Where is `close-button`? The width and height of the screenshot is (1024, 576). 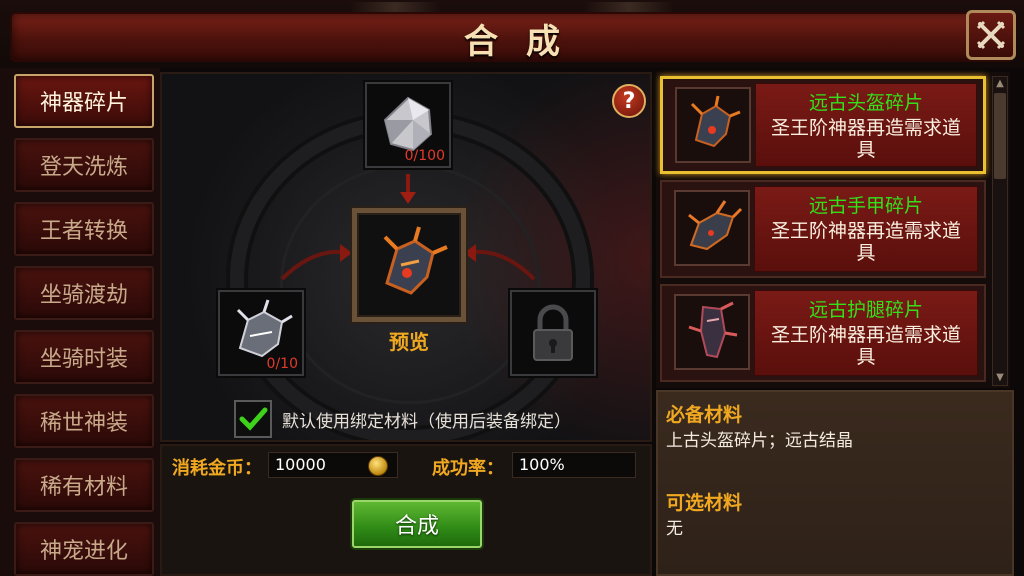 close-button is located at coordinates (991, 35).